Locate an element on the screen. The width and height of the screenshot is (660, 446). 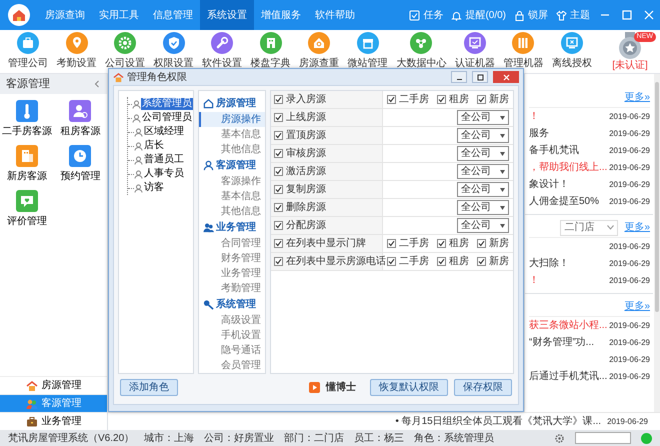
module-item: 客源操作 is located at coordinates (232, 181).